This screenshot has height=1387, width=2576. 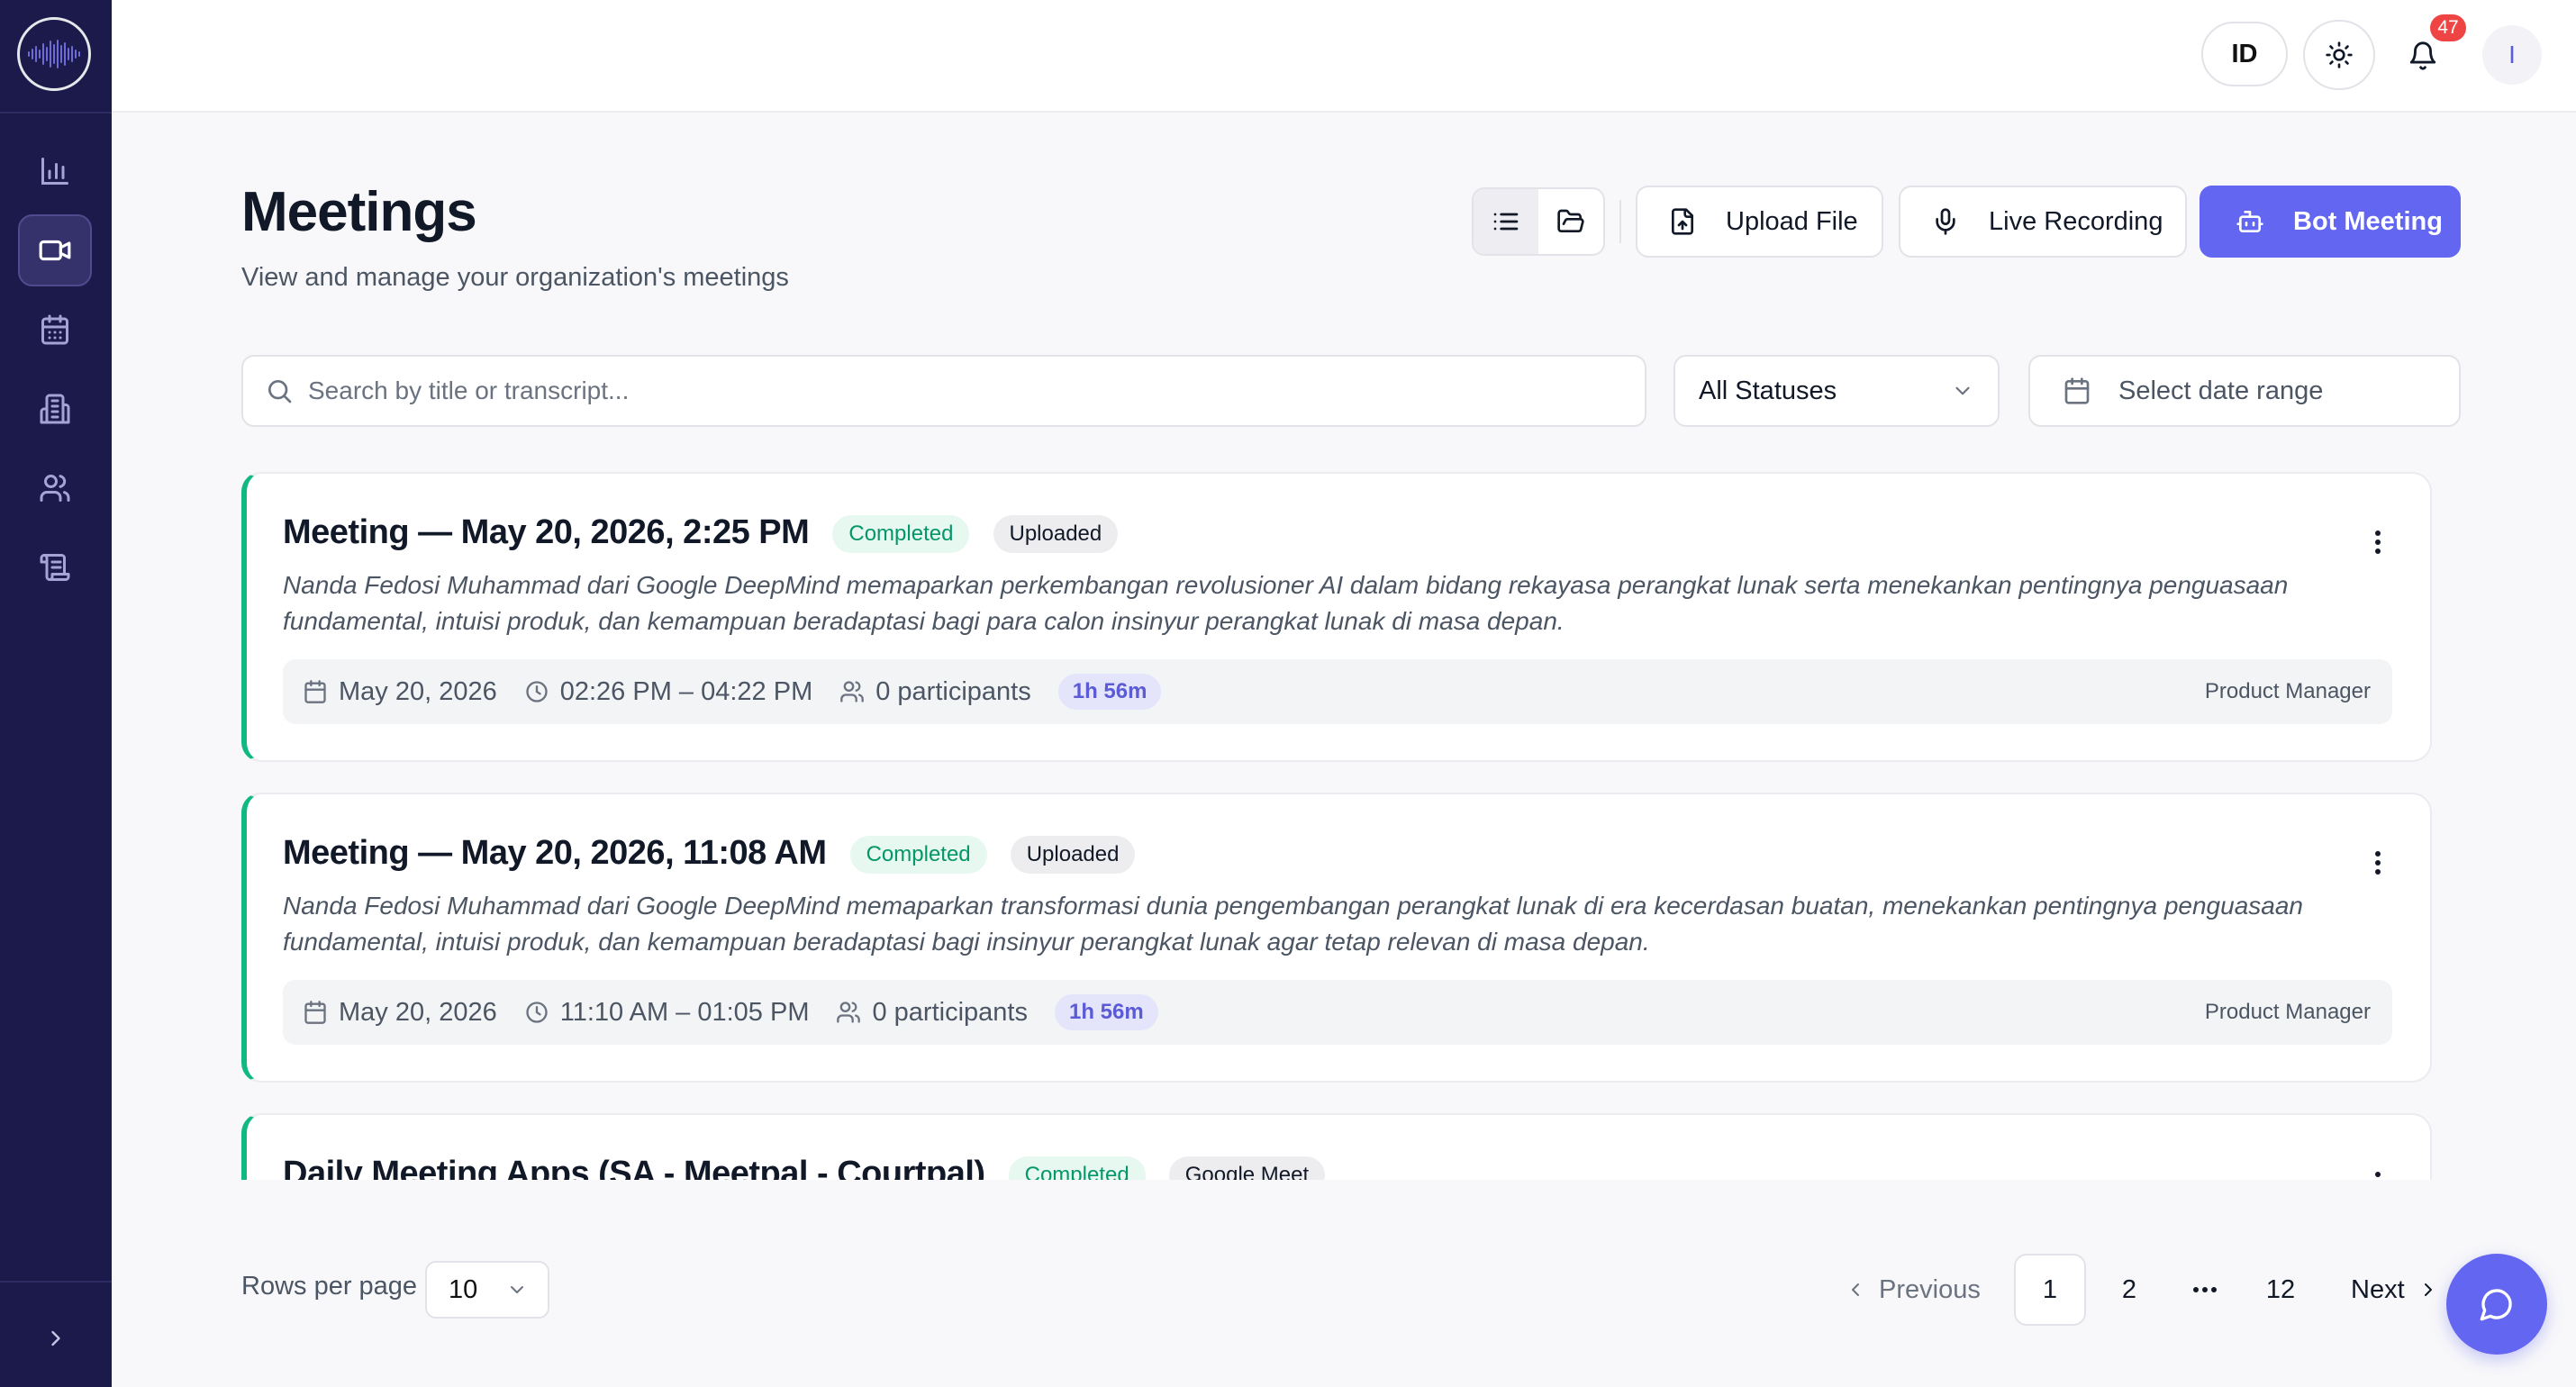 I want to click on chevron-right-icon, so click(x=55, y=1338).